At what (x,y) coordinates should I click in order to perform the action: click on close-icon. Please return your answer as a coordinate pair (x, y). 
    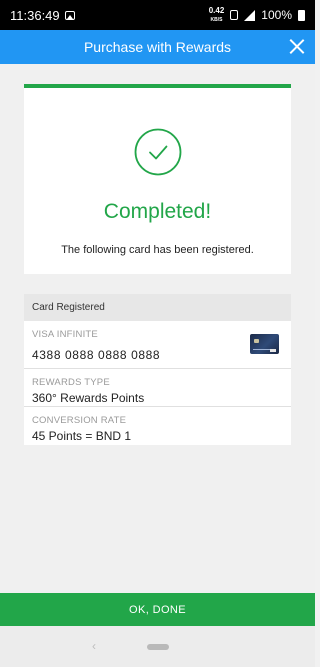
    Looking at the image, I should click on (297, 46).